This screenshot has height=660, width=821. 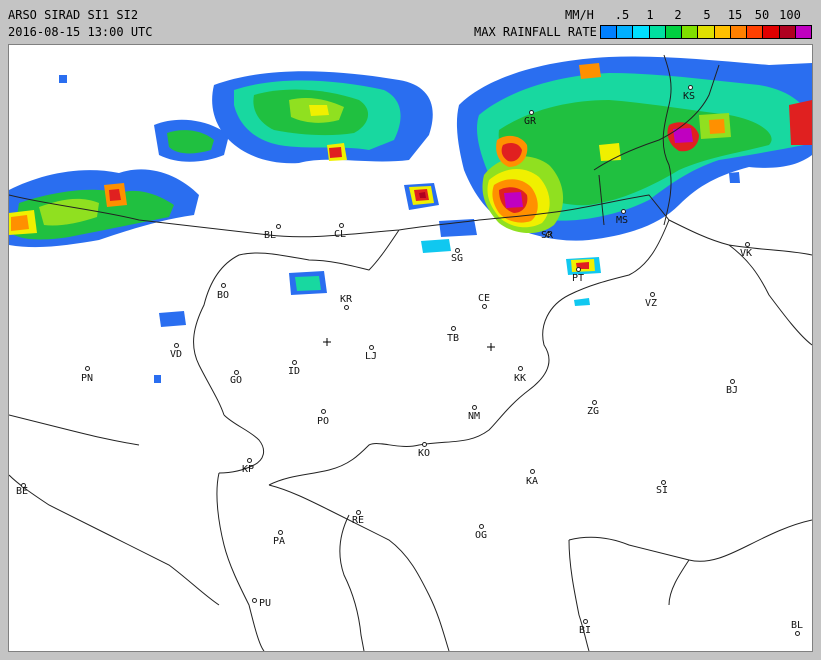 I want to click on city-label: CE, so click(x=484, y=298).